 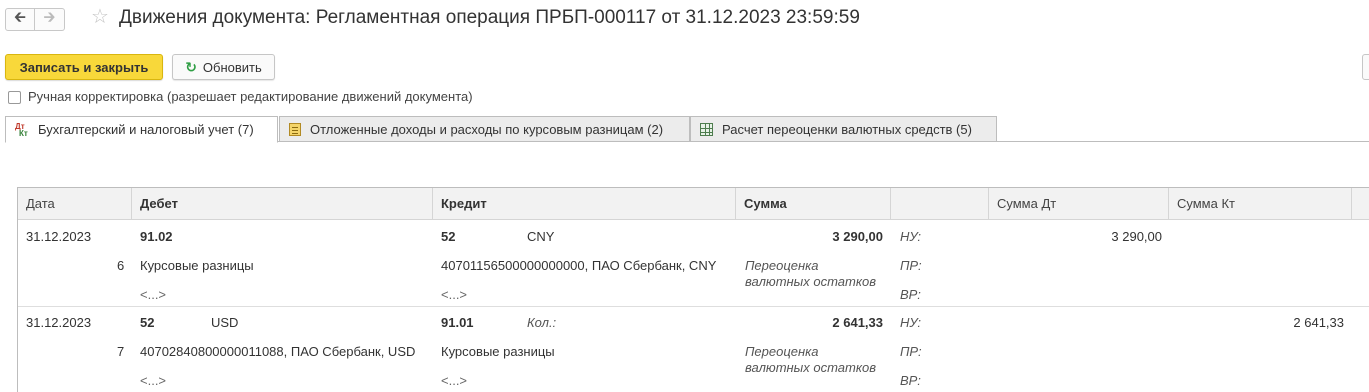 I want to click on document-icon, so click(x=295, y=129).